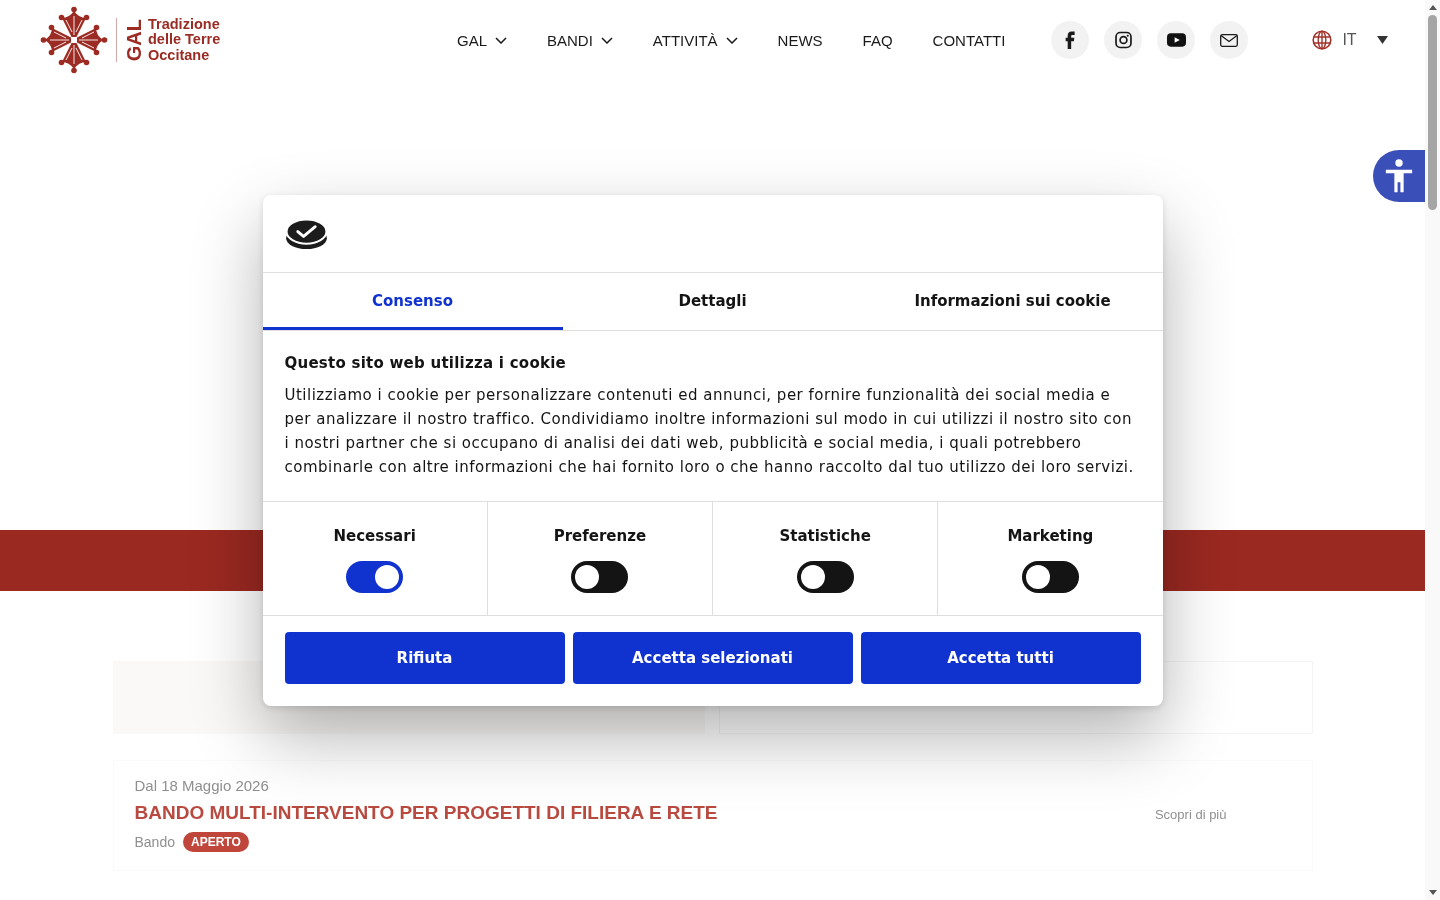 Image resolution: width=1440 pixels, height=900 pixels. What do you see at coordinates (184, 40) in the screenshot?
I see `logo-wordmark: Tradizione delle Terre Occitane` at bounding box center [184, 40].